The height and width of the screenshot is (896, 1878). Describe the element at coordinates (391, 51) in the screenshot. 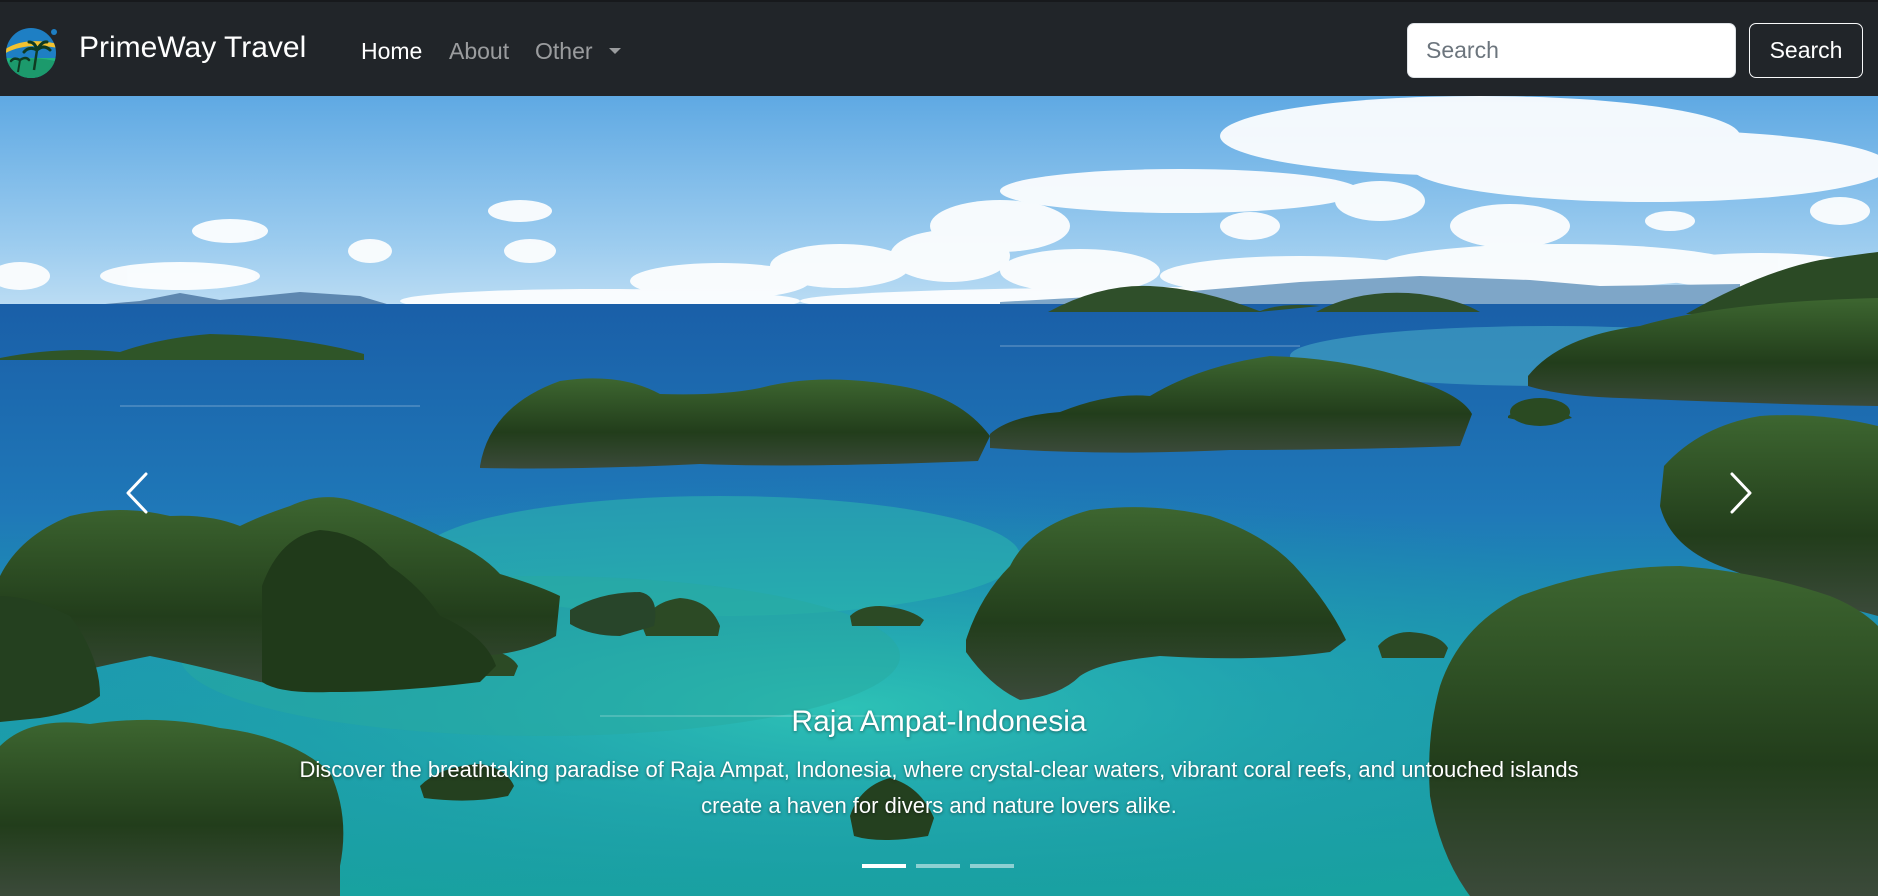

I see `nav-link-home: Home` at that location.